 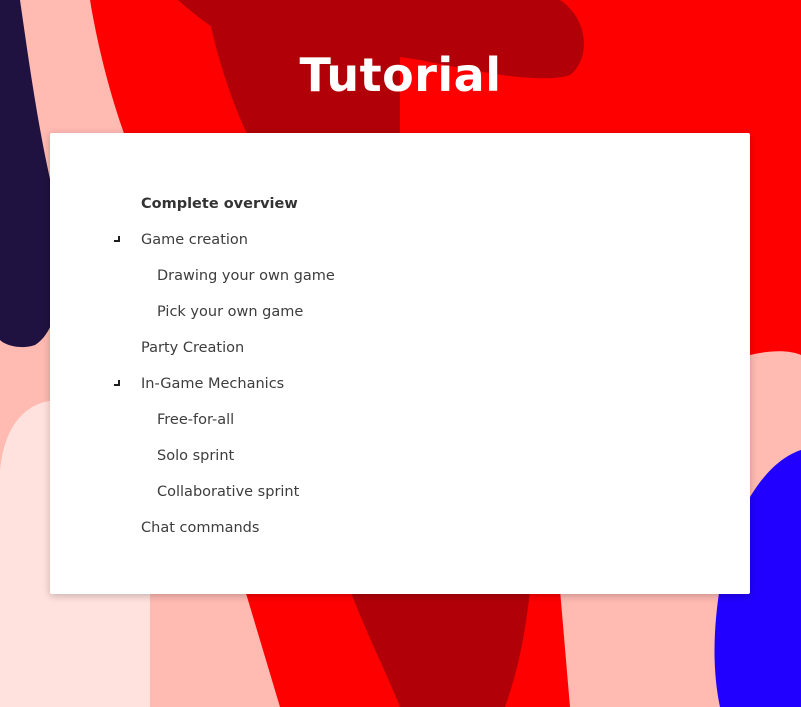 I want to click on toc-item-chat-commands: Chat commands, so click(x=400, y=528).